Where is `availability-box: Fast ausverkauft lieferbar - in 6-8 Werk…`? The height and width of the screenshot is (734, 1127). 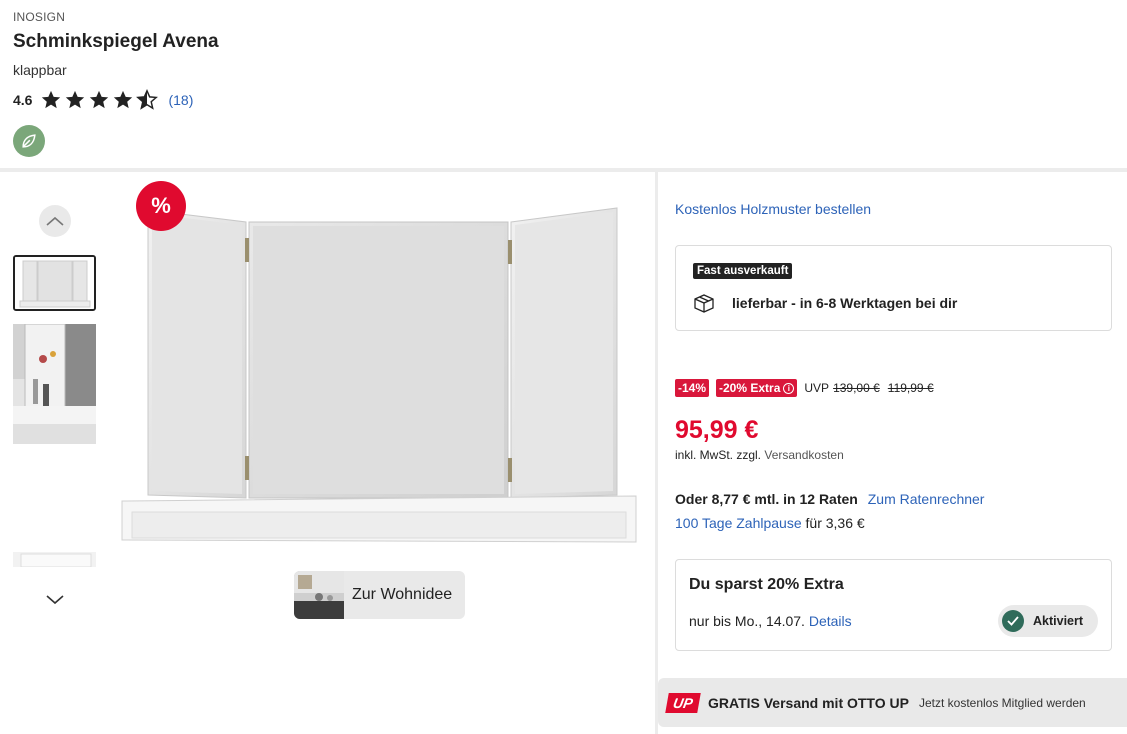
availability-box: Fast ausverkauft lieferbar - in 6-8 Werk… is located at coordinates (893, 288).